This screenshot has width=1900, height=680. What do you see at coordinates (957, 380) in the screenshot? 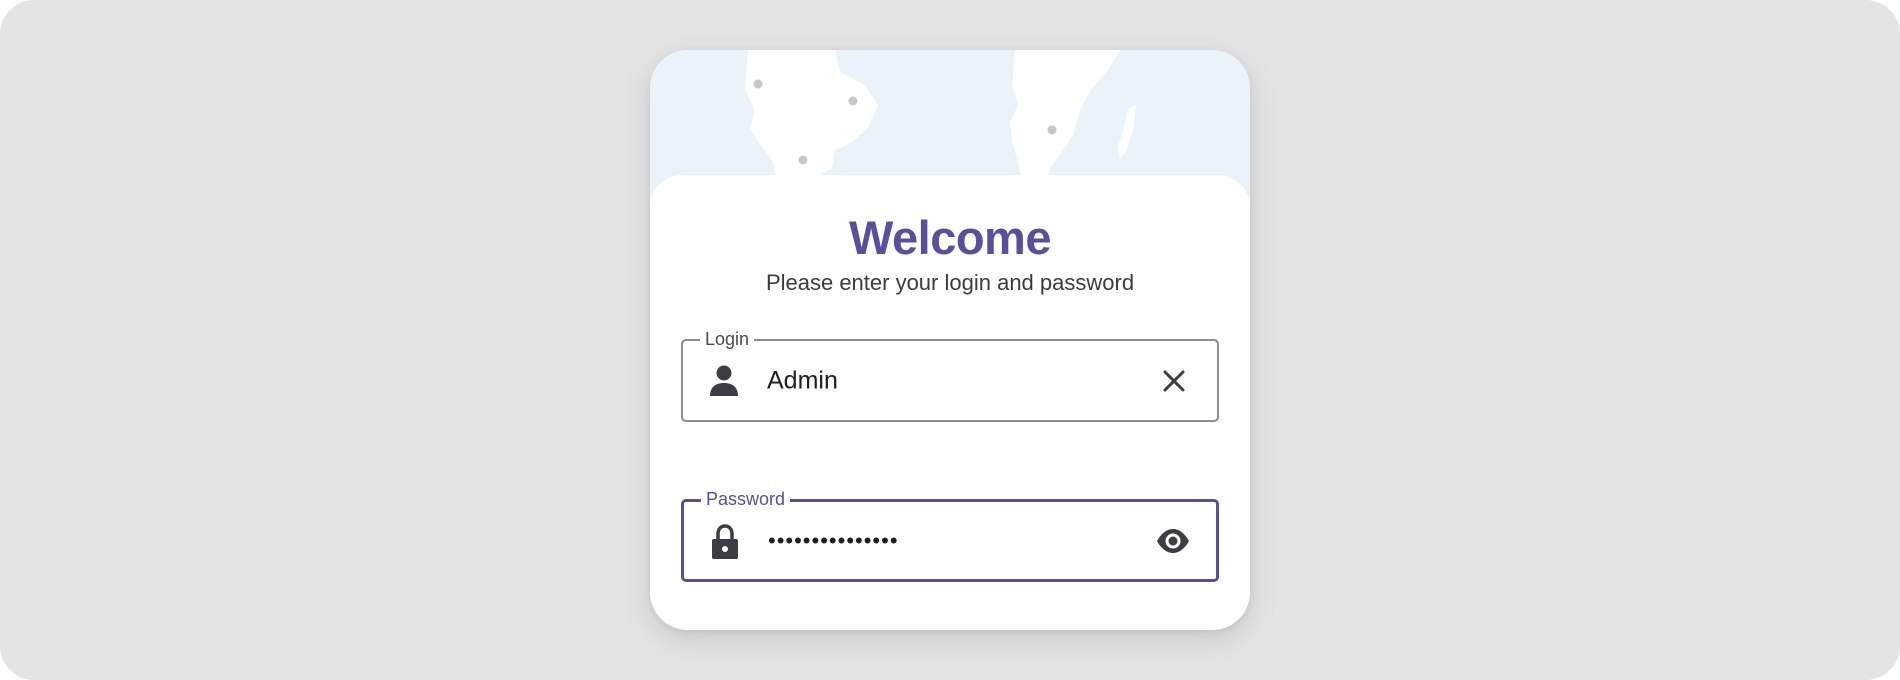
I see `login-input` at bounding box center [957, 380].